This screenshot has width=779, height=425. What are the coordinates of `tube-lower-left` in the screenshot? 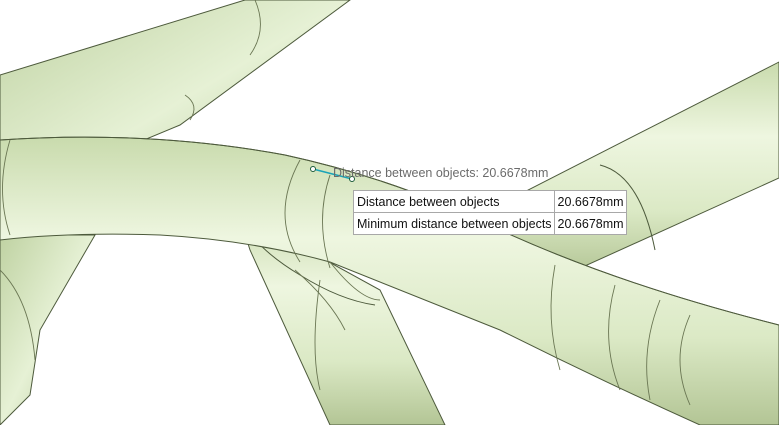 It's located at (48, 329).